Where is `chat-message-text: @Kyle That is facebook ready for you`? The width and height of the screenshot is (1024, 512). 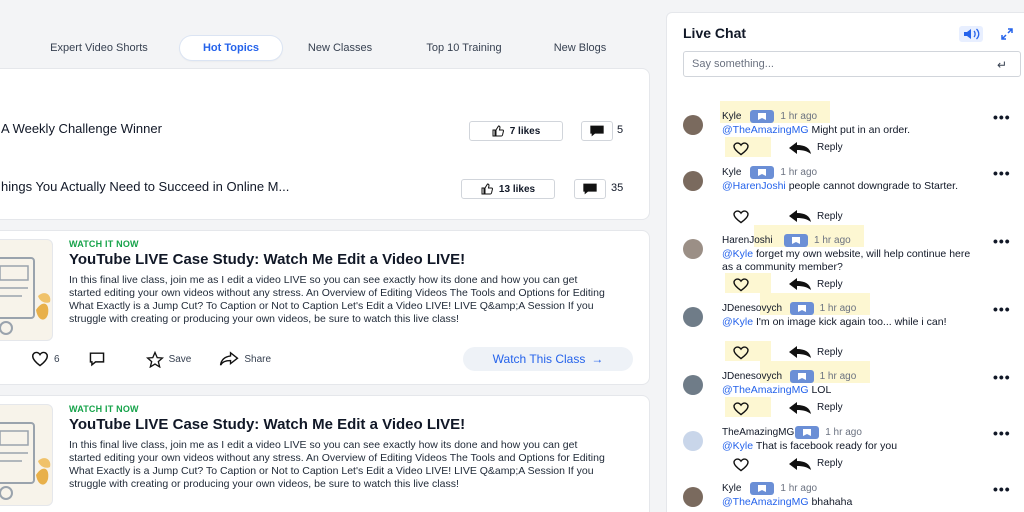
chat-message-text: @Kyle That is facebook ready for you is located at coordinates (847, 446).